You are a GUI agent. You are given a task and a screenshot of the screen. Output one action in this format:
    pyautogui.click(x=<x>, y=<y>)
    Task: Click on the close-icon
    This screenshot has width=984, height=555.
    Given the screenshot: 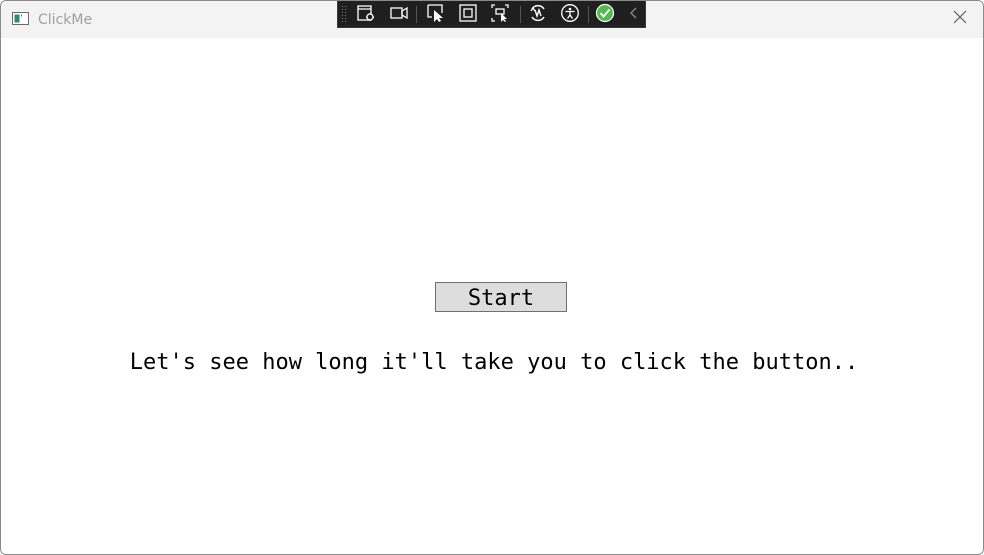 What is the action you would take?
    pyautogui.click(x=960, y=19)
    